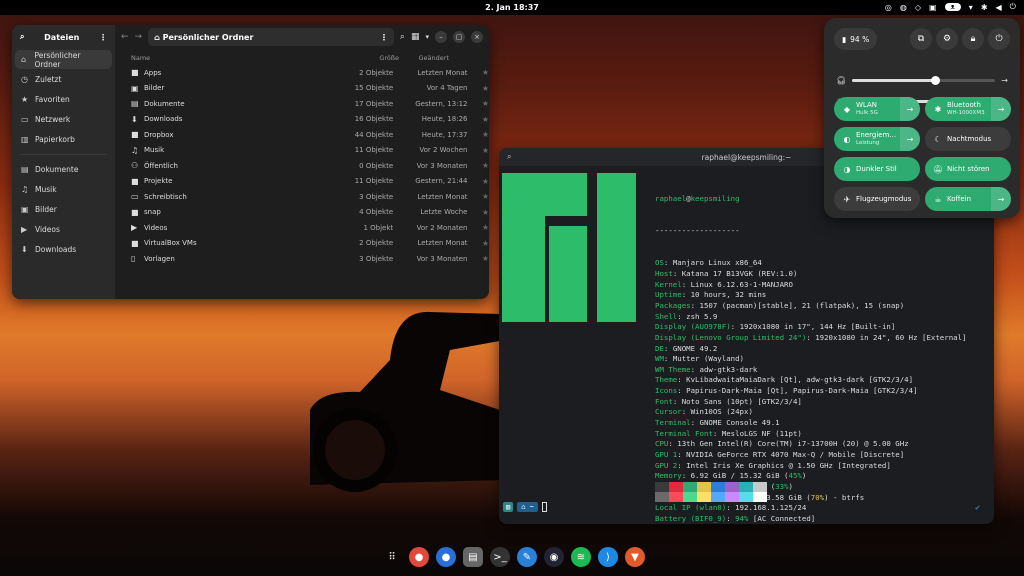  Describe the element at coordinates (302, 89) in the screenshot. I see `table-row: ▣ Bilder 15 Objekte Vor 4 Tagen ★` at that location.